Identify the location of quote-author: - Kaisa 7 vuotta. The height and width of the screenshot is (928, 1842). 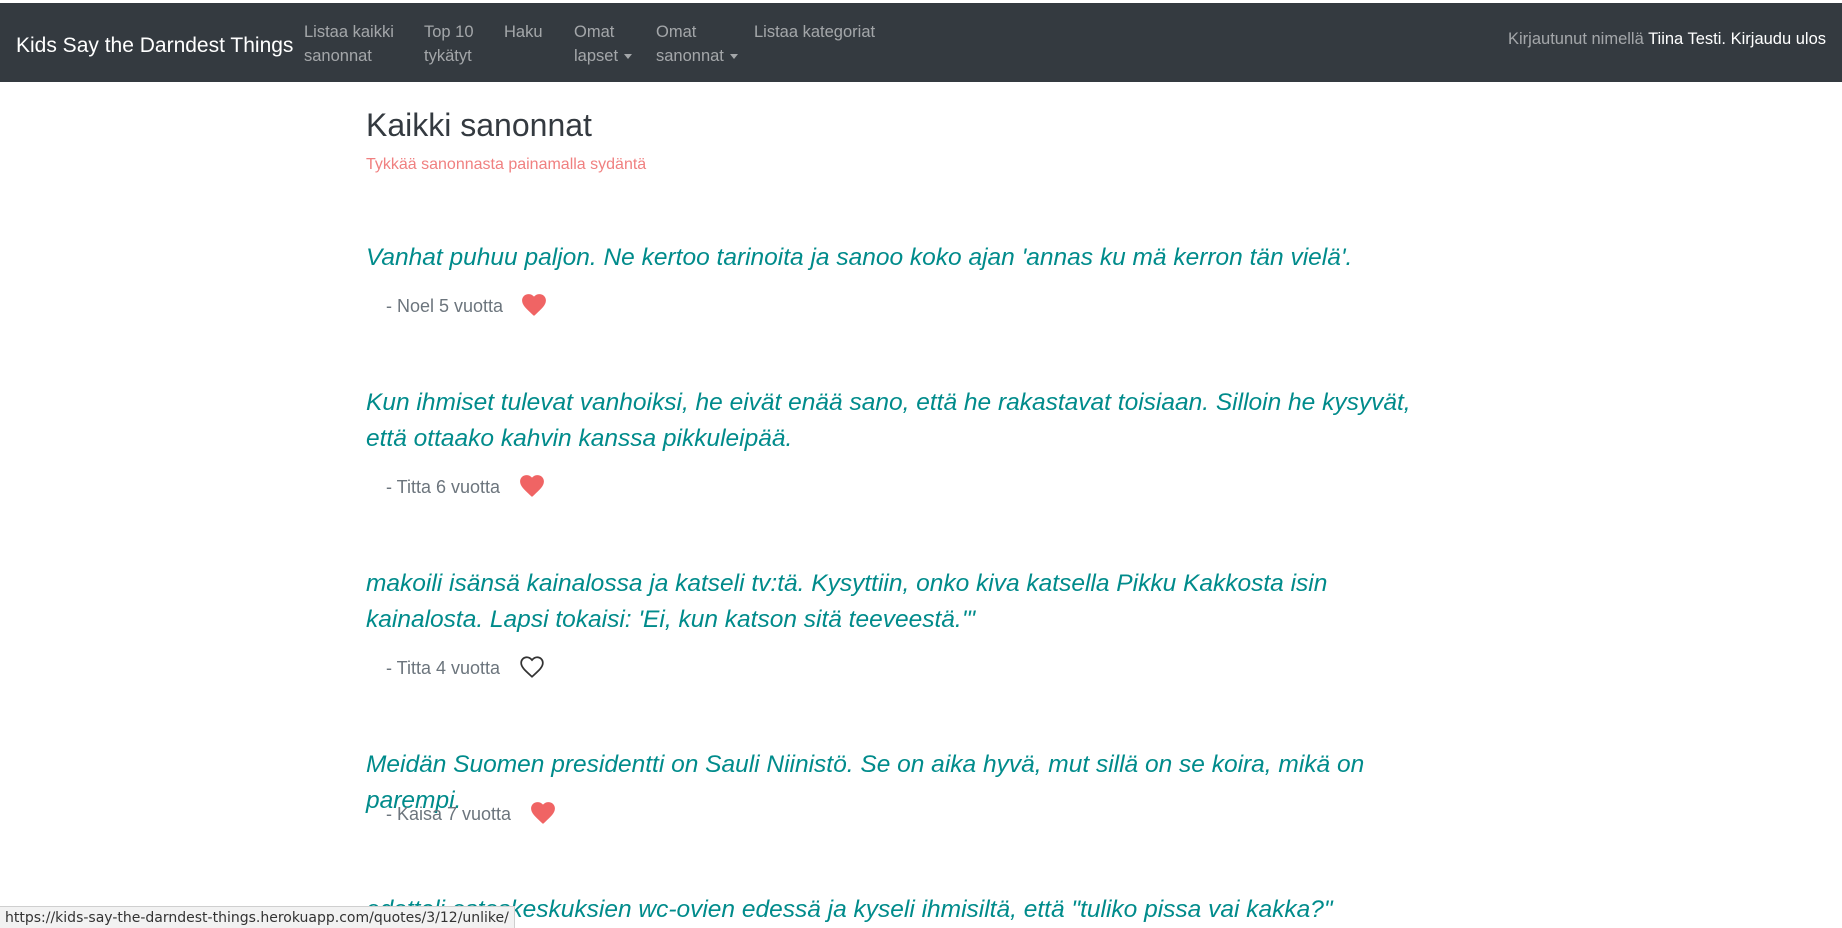
(449, 814).